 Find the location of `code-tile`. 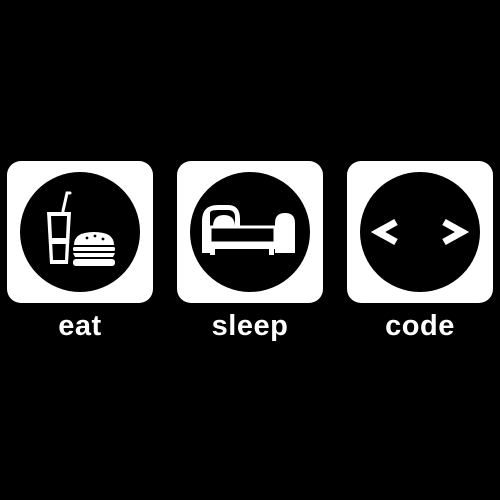

code-tile is located at coordinates (420, 232).